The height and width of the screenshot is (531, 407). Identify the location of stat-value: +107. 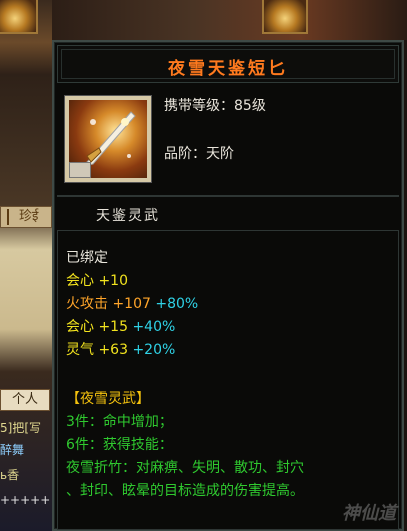
(131, 304).